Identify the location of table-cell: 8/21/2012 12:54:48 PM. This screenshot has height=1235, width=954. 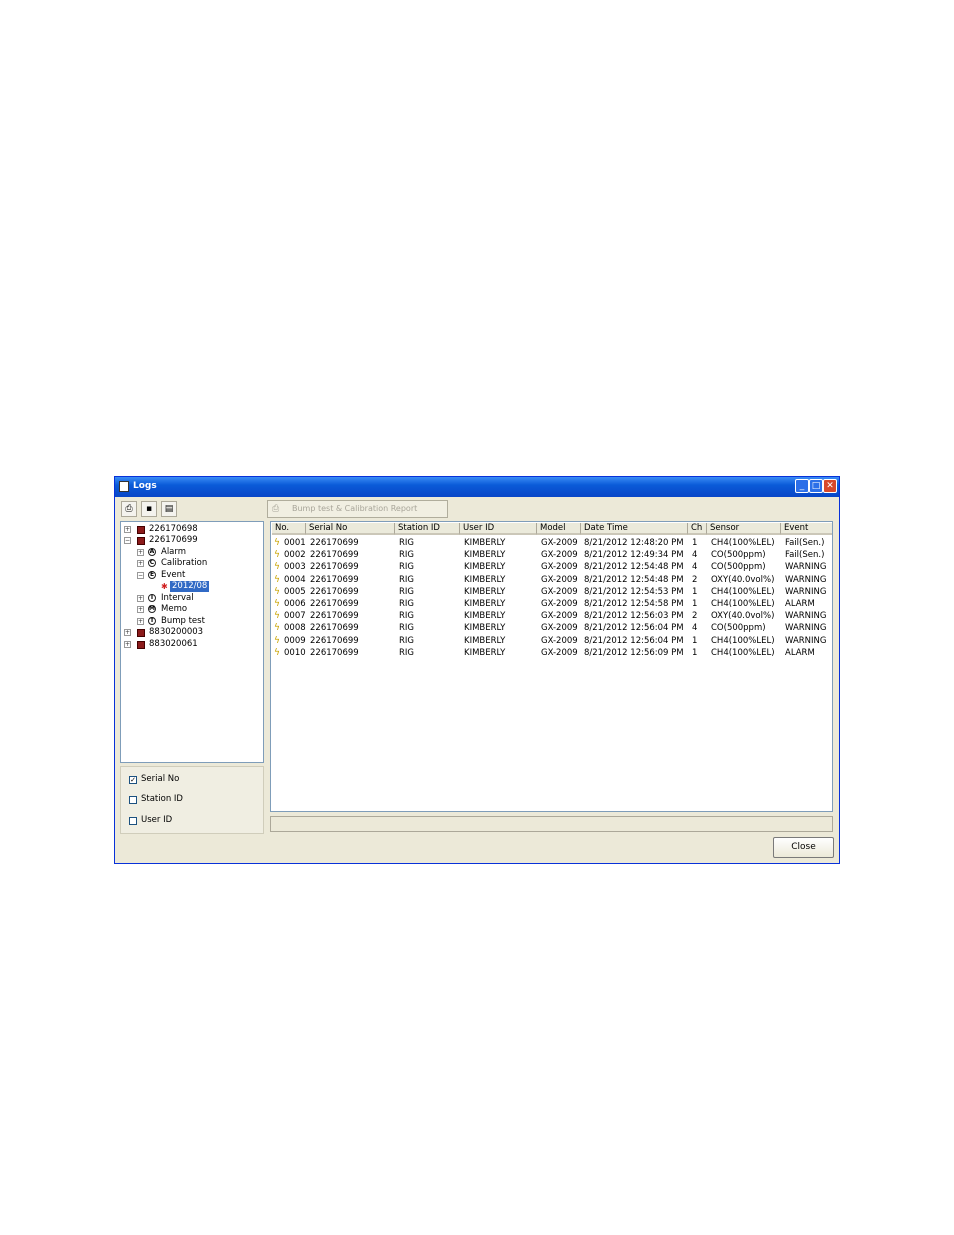
(634, 579).